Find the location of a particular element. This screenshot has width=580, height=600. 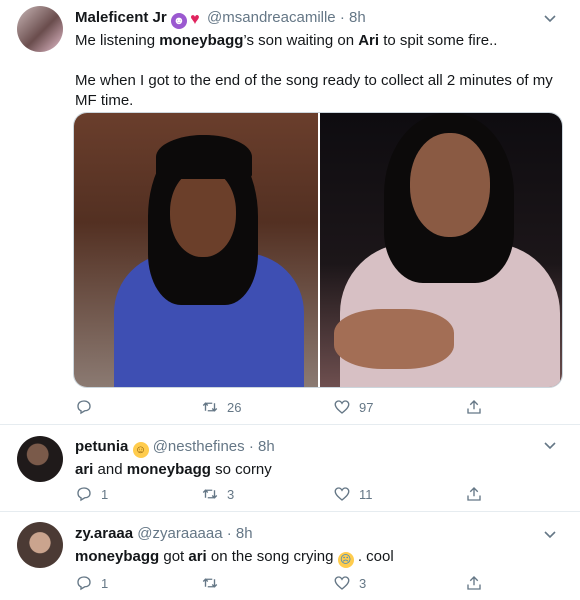

angel-emoji: ☺ is located at coordinates (140, 450).